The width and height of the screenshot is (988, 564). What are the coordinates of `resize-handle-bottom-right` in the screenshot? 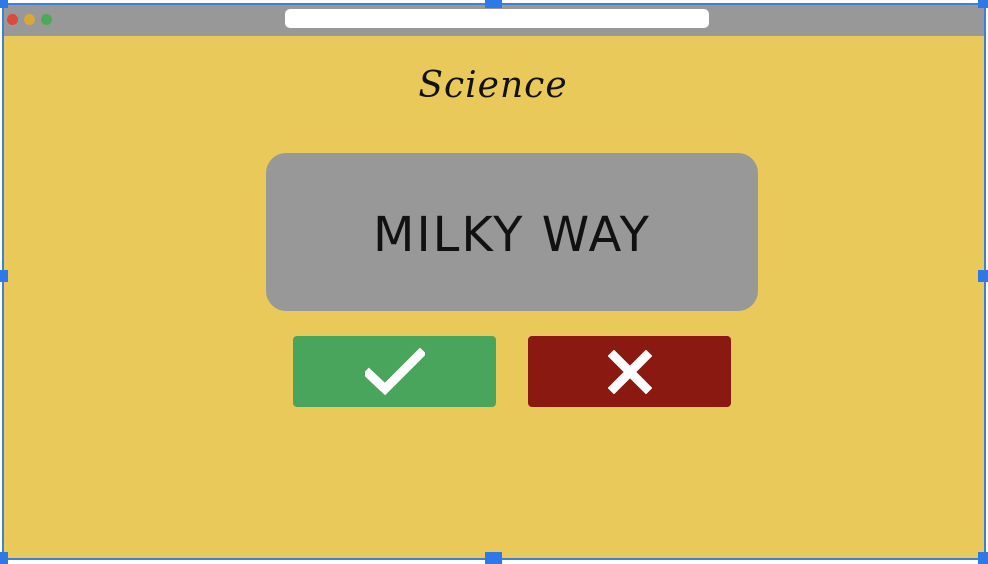 It's located at (983, 558).